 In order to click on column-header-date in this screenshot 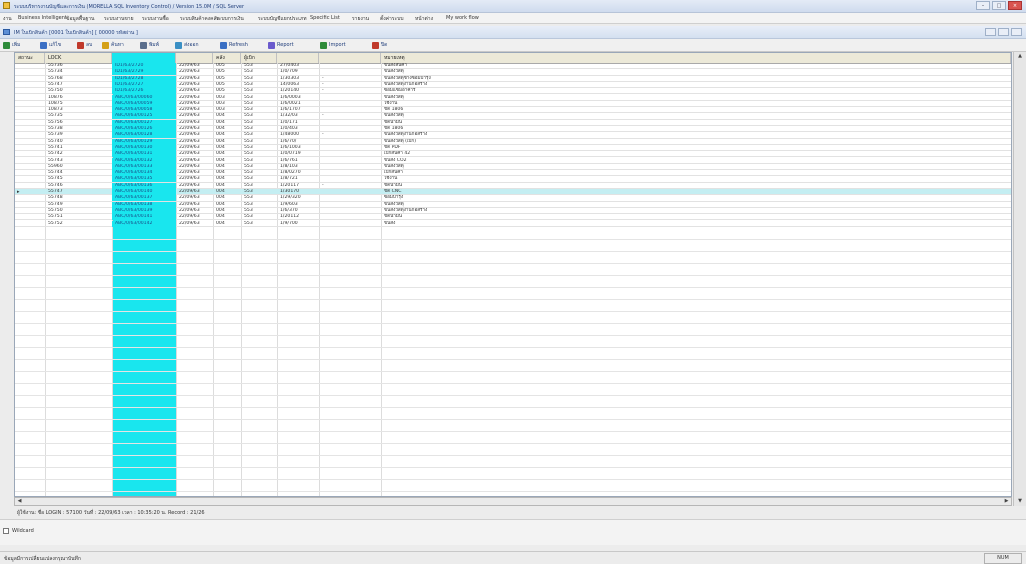, I will do `click(194, 58)`.